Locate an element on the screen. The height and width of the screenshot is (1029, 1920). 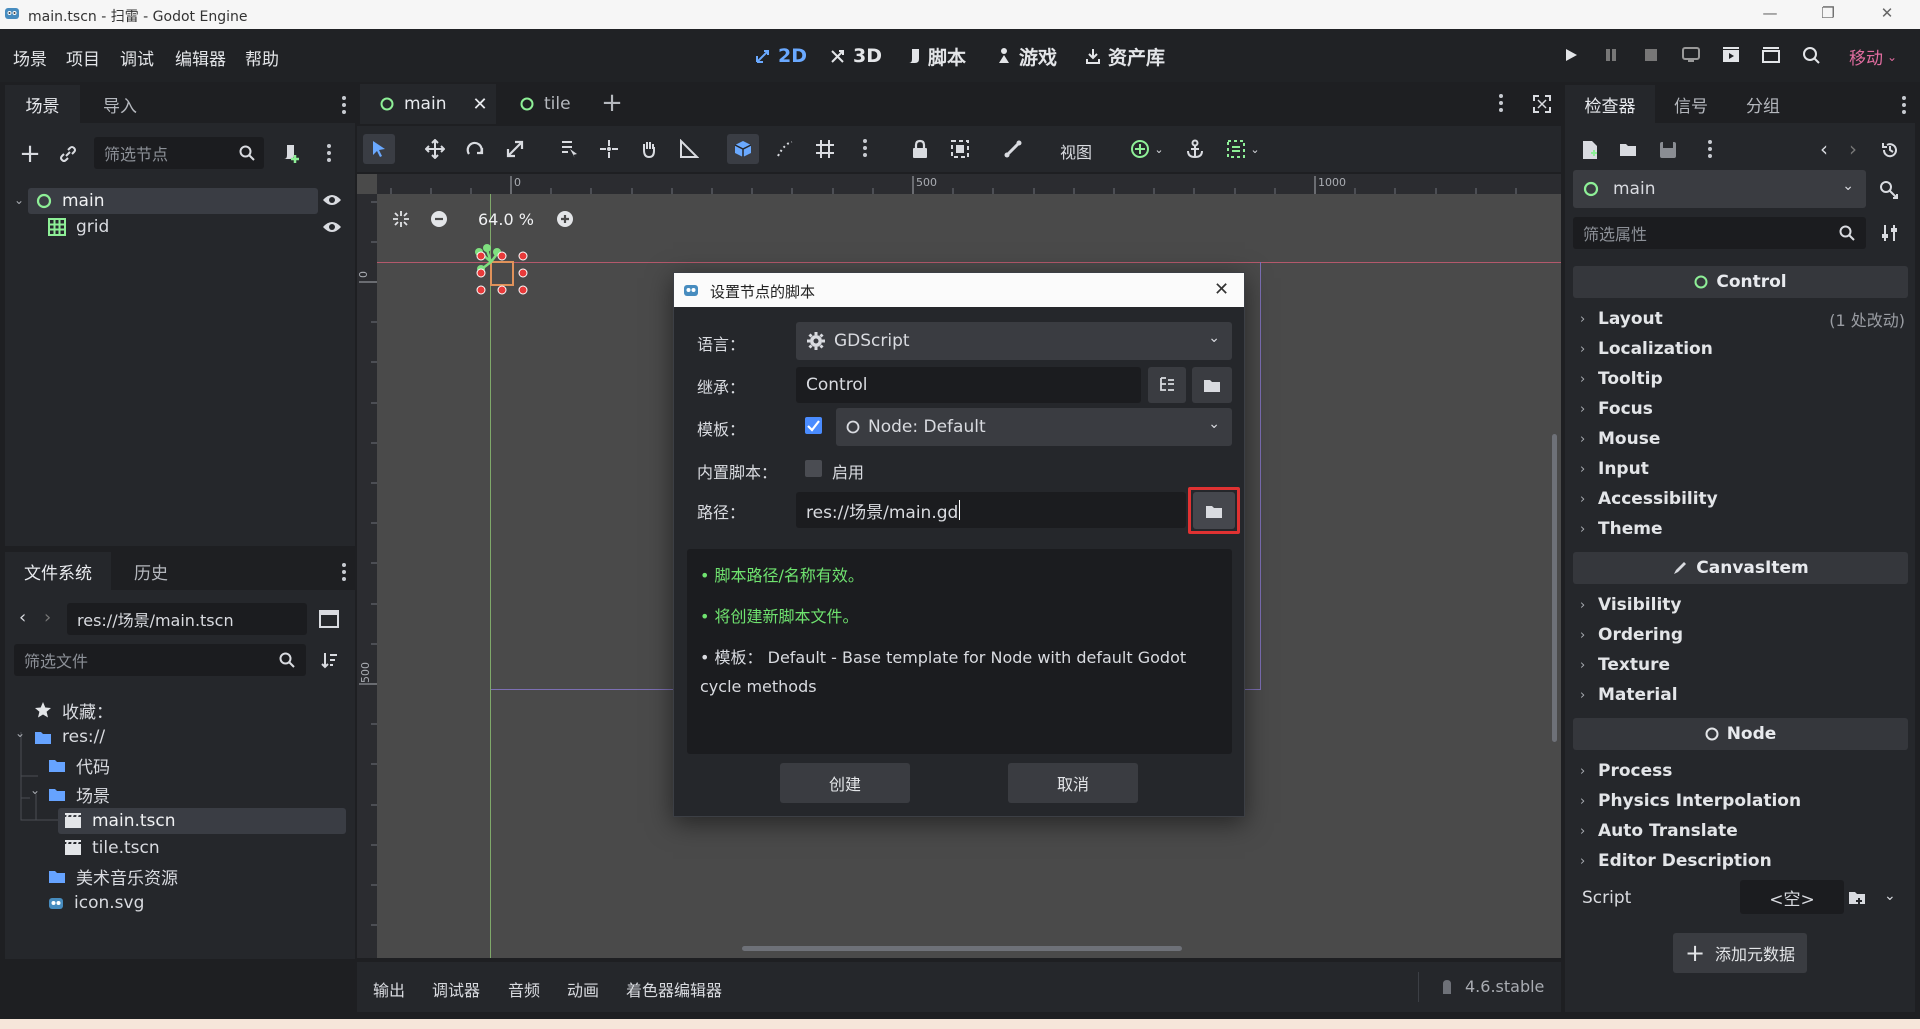
close-icon: ✕ is located at coordinates (1221, 289).